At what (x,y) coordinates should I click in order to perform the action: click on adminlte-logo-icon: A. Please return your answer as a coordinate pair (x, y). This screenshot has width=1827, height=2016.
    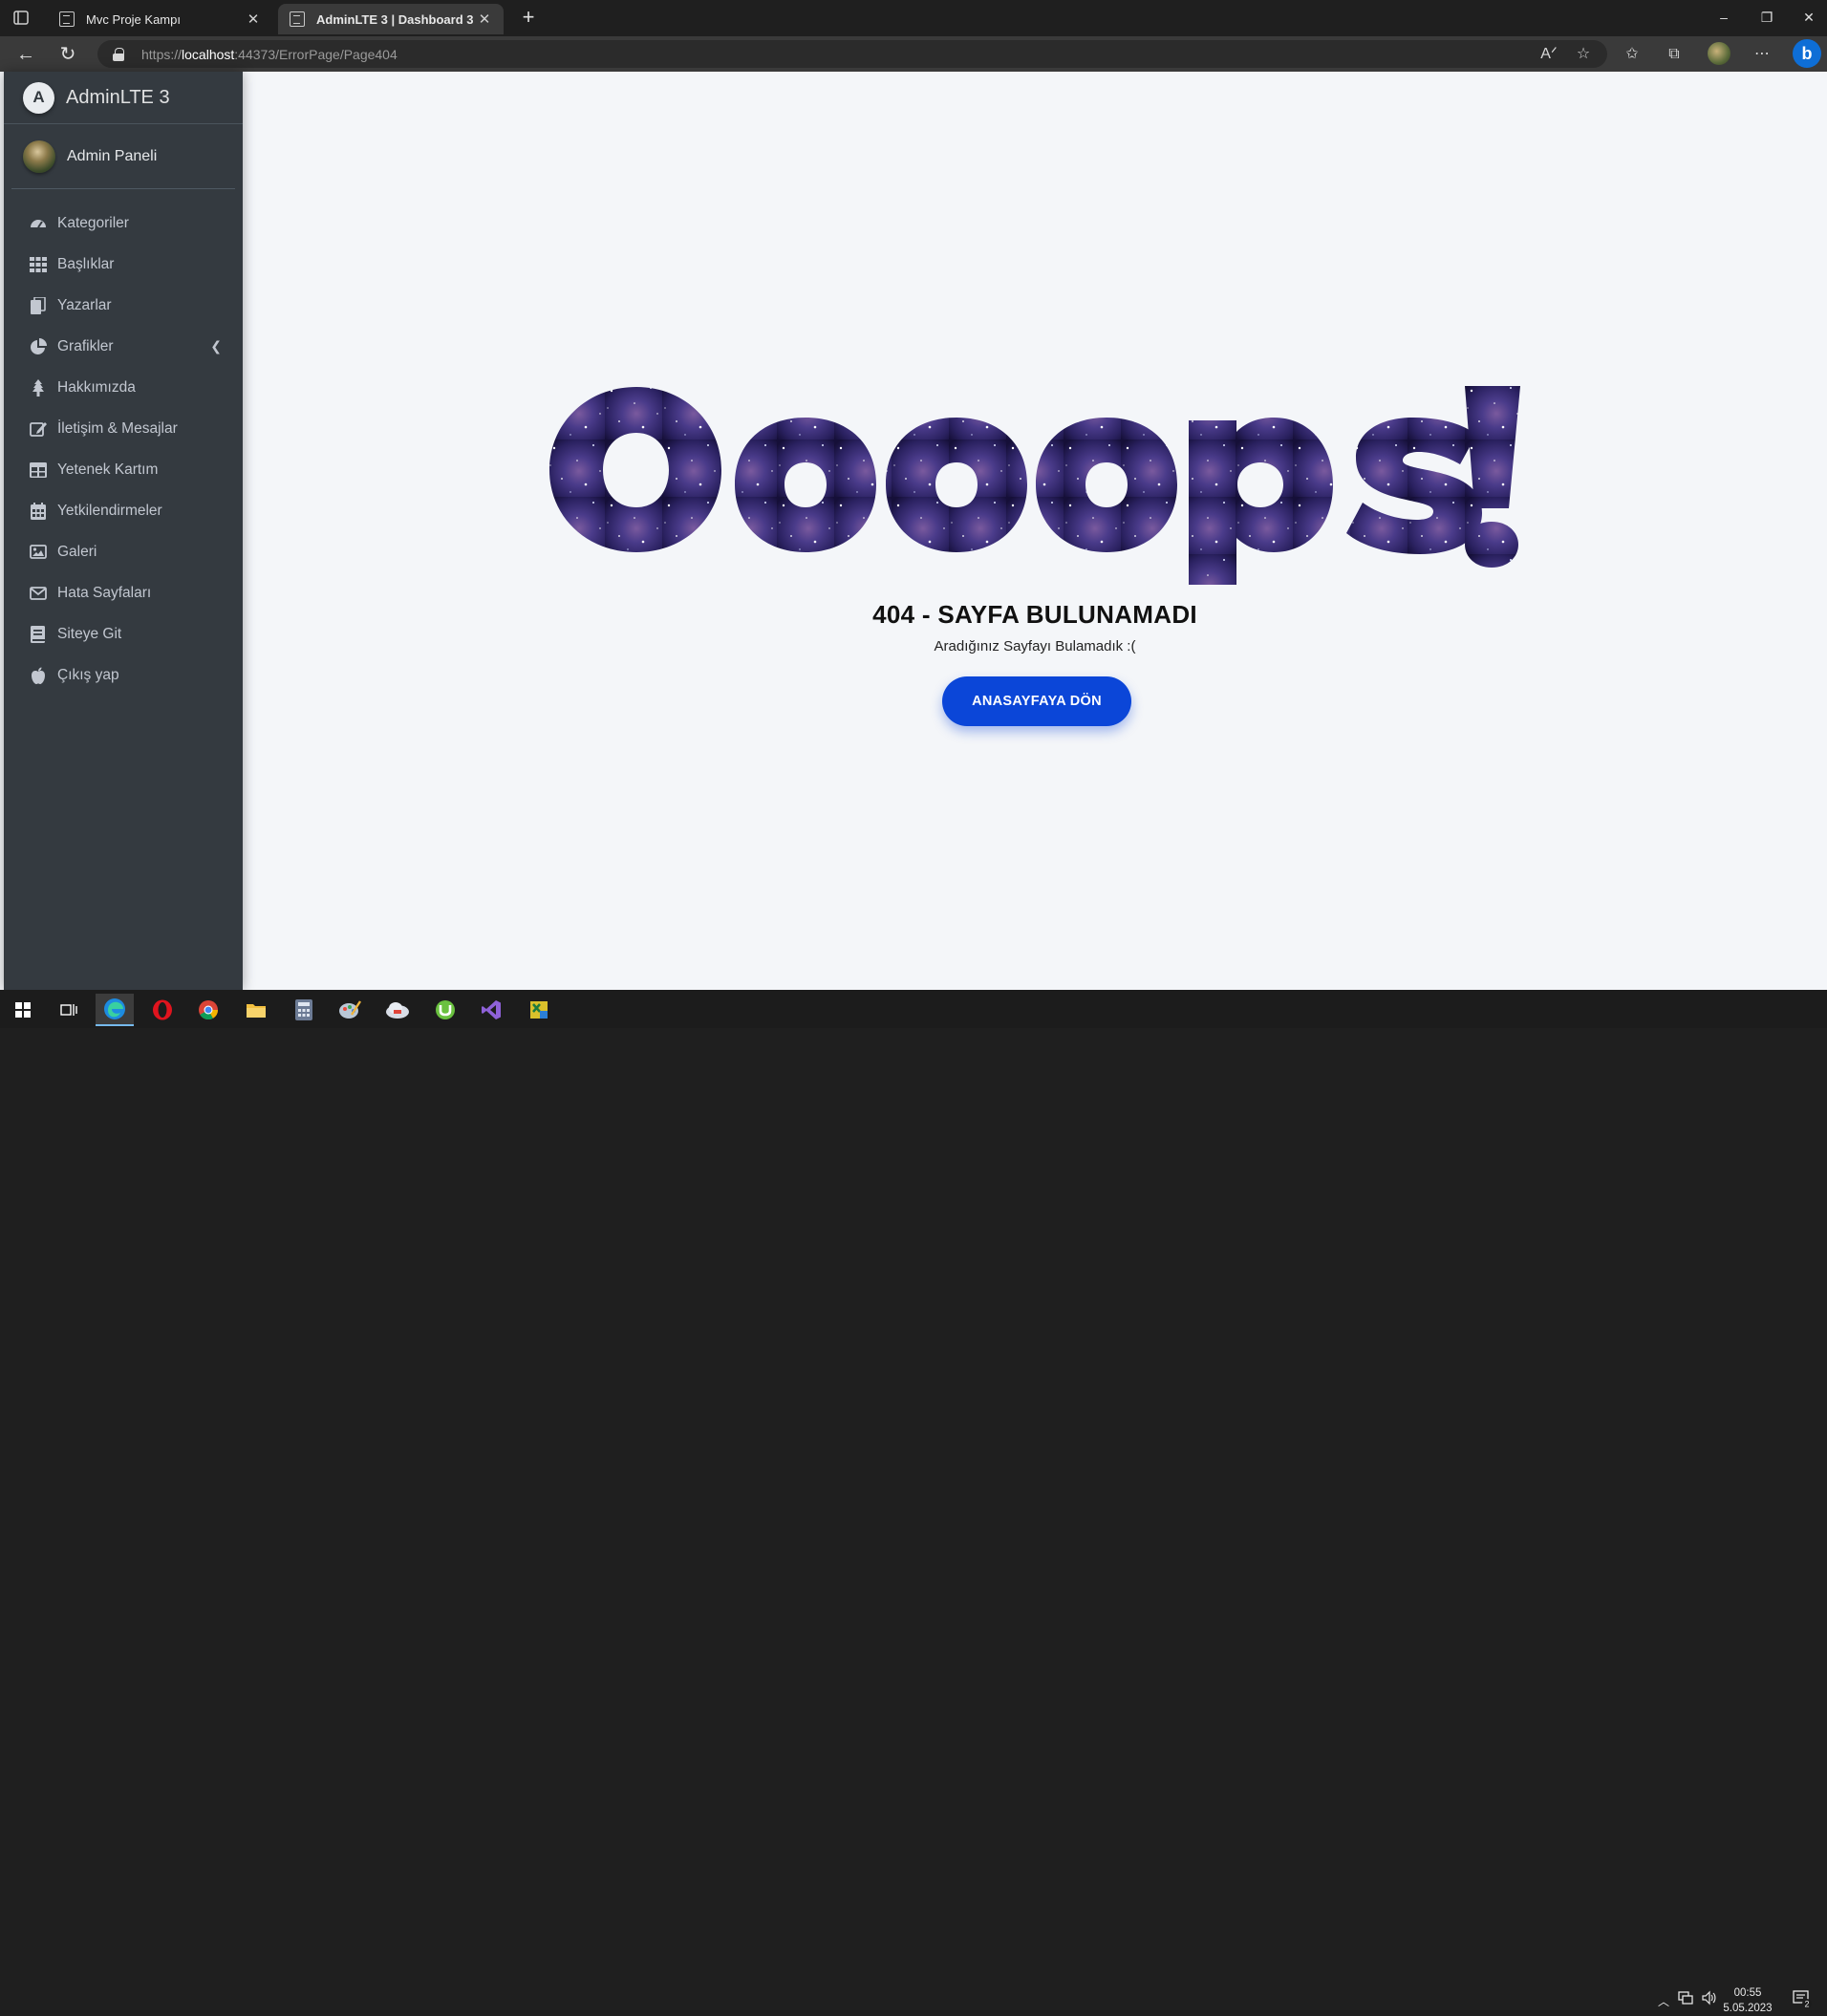
    Looking at the image, I should click on (38, 98).